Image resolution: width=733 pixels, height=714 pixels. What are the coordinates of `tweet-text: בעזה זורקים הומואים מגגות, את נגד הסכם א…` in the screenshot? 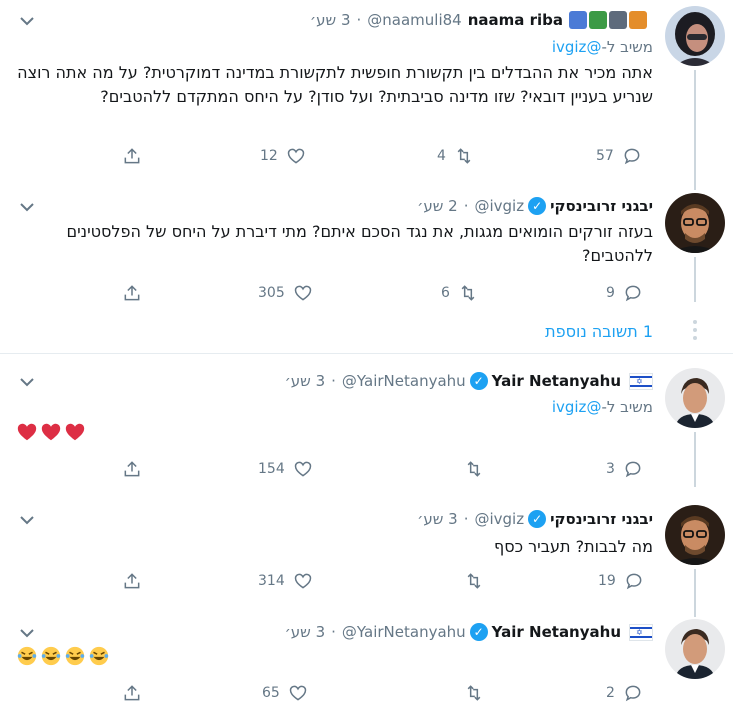 It's located at (359, 243).